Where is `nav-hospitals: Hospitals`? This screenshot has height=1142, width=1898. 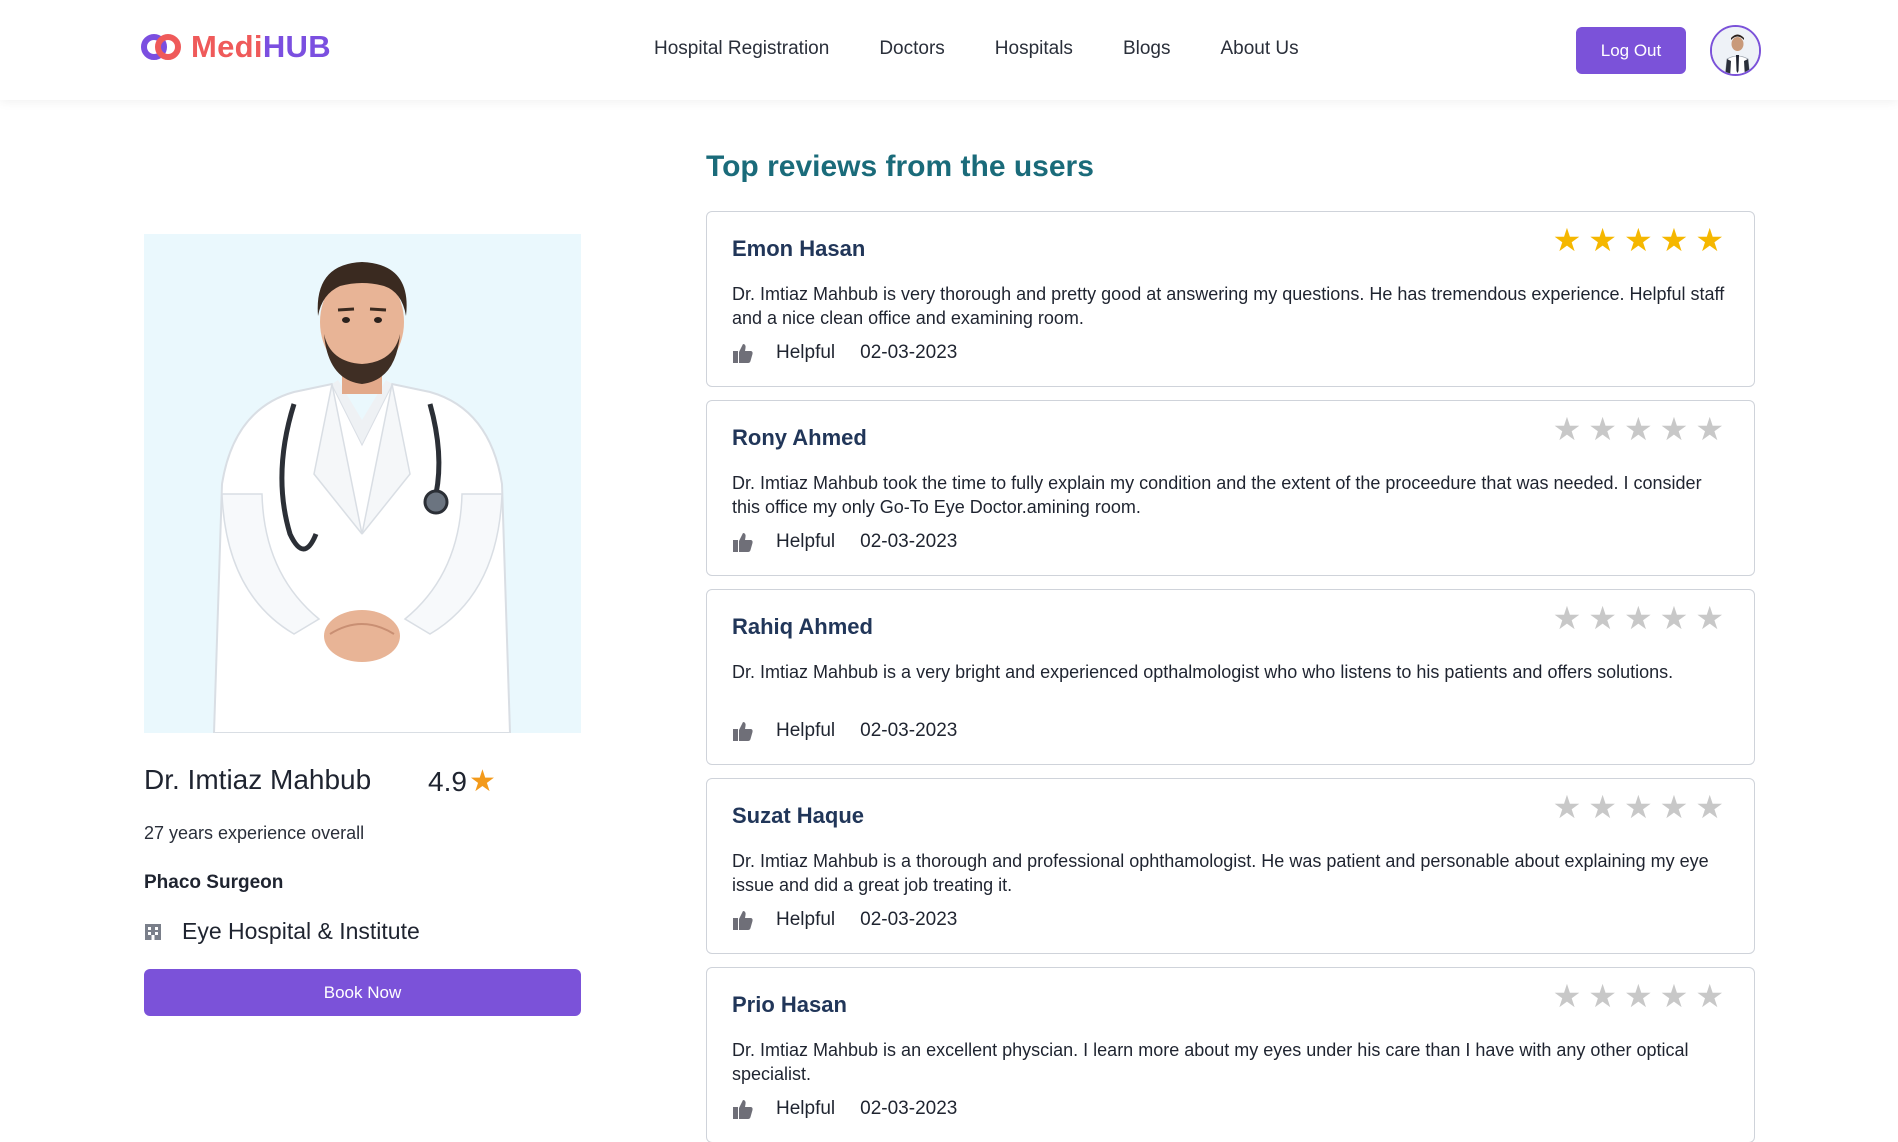 nav-hospitals: Hospitals is located at coordinates (1034, 49).